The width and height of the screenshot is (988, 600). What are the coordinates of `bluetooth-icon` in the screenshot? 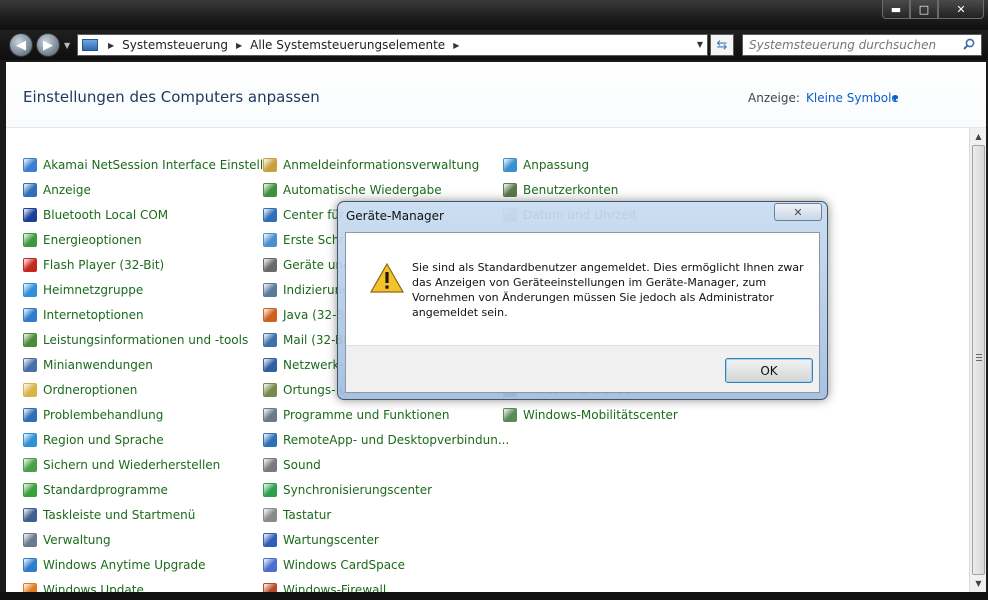 It's located at (30, 214).